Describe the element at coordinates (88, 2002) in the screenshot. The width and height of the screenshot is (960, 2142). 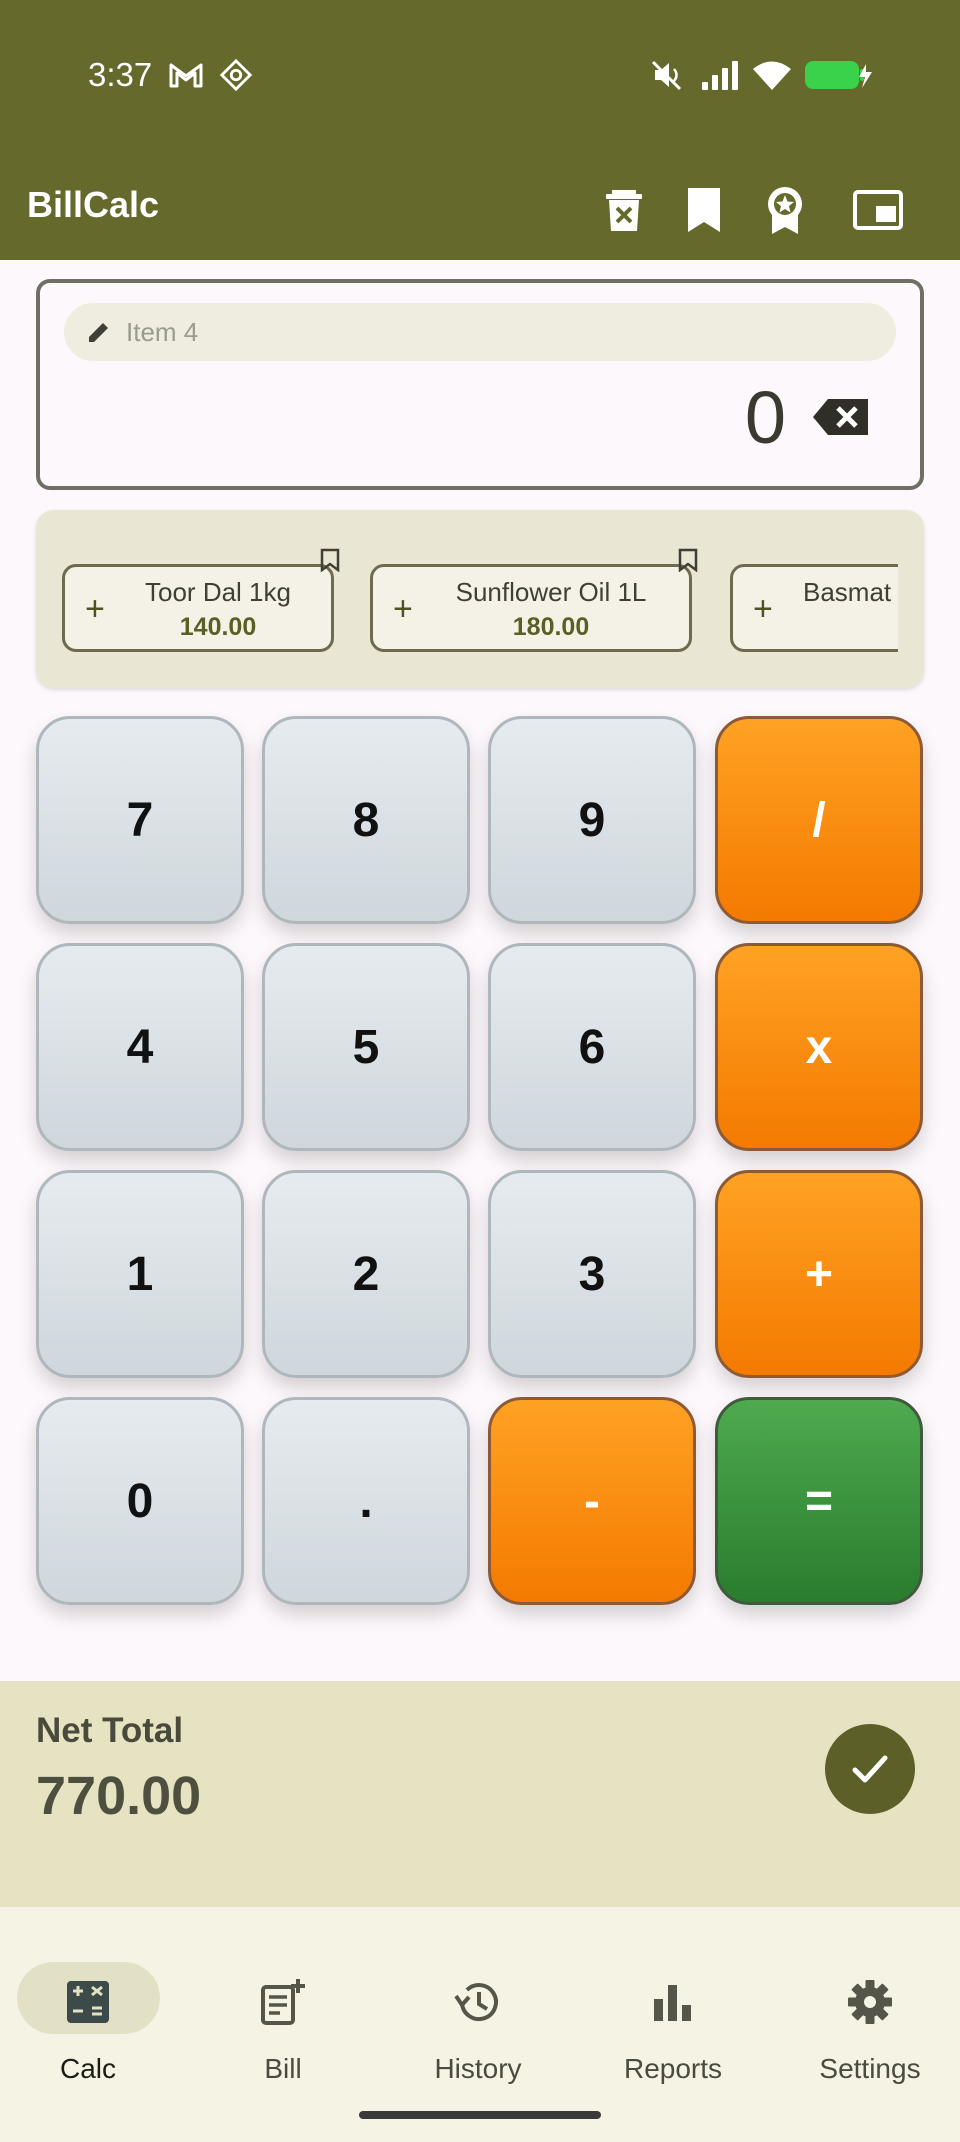
I see `calculator-icon` at that location.